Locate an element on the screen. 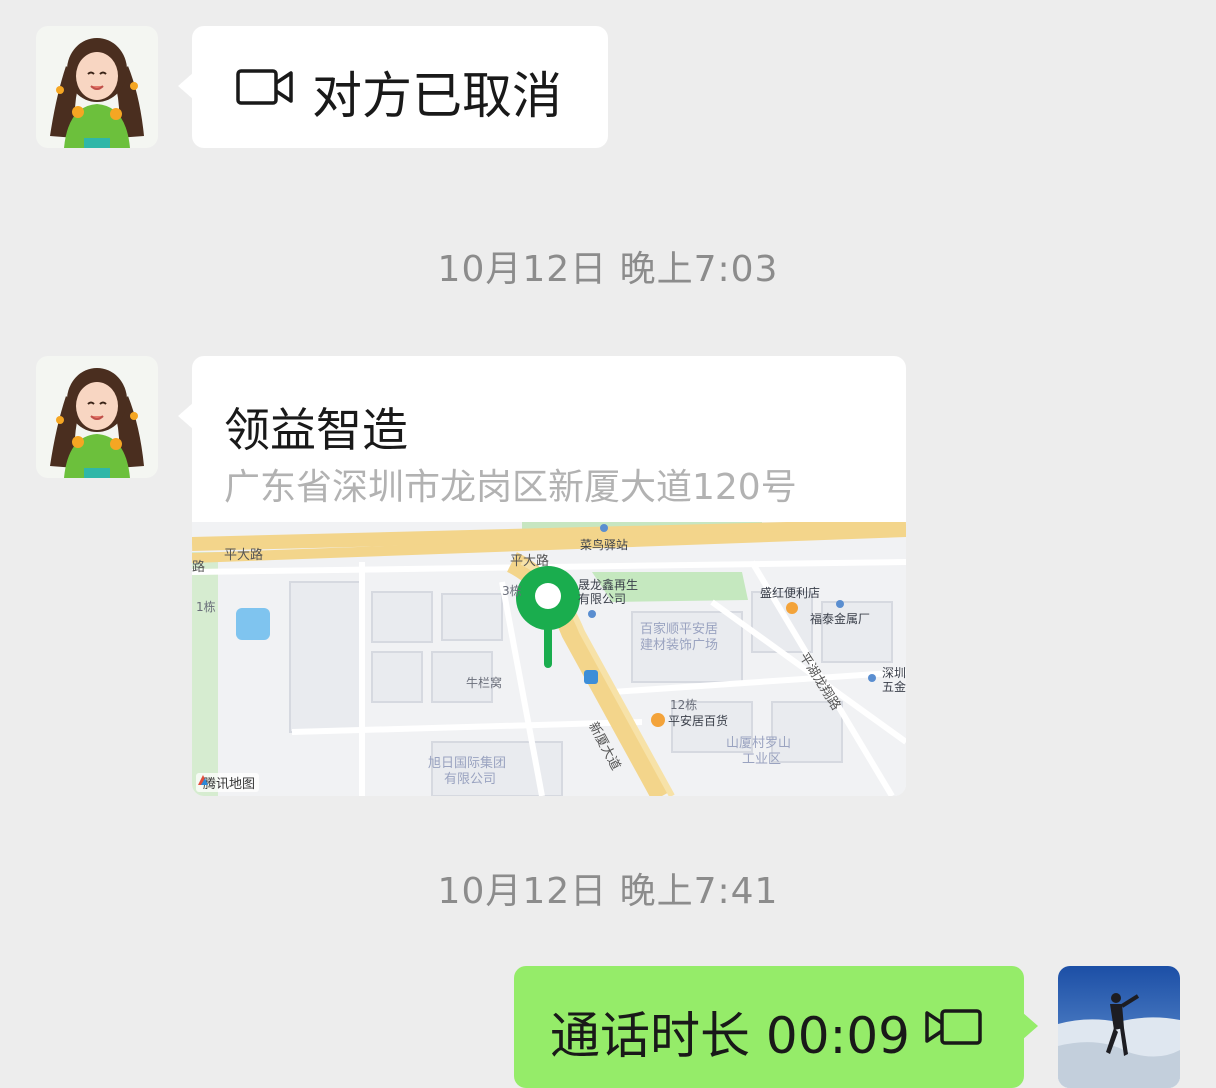 This screenshot has width=1216, height=1088. map-poi: 盛红便利店 is located at coordinates (790, 593).